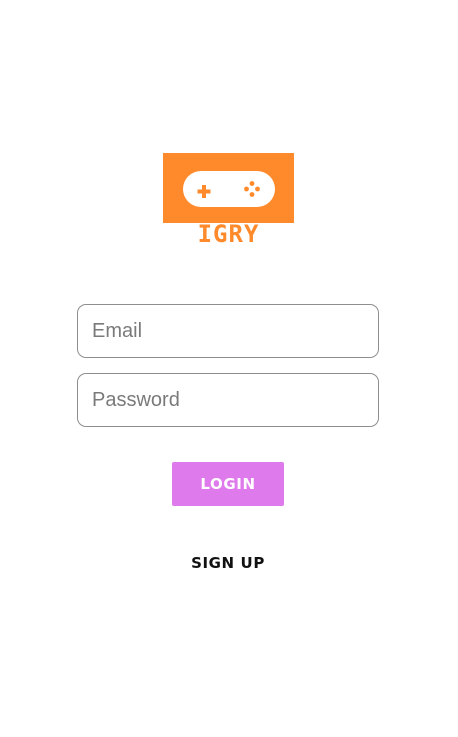  I want to click on gamepad-icon: IGRY, so click(228, 199).